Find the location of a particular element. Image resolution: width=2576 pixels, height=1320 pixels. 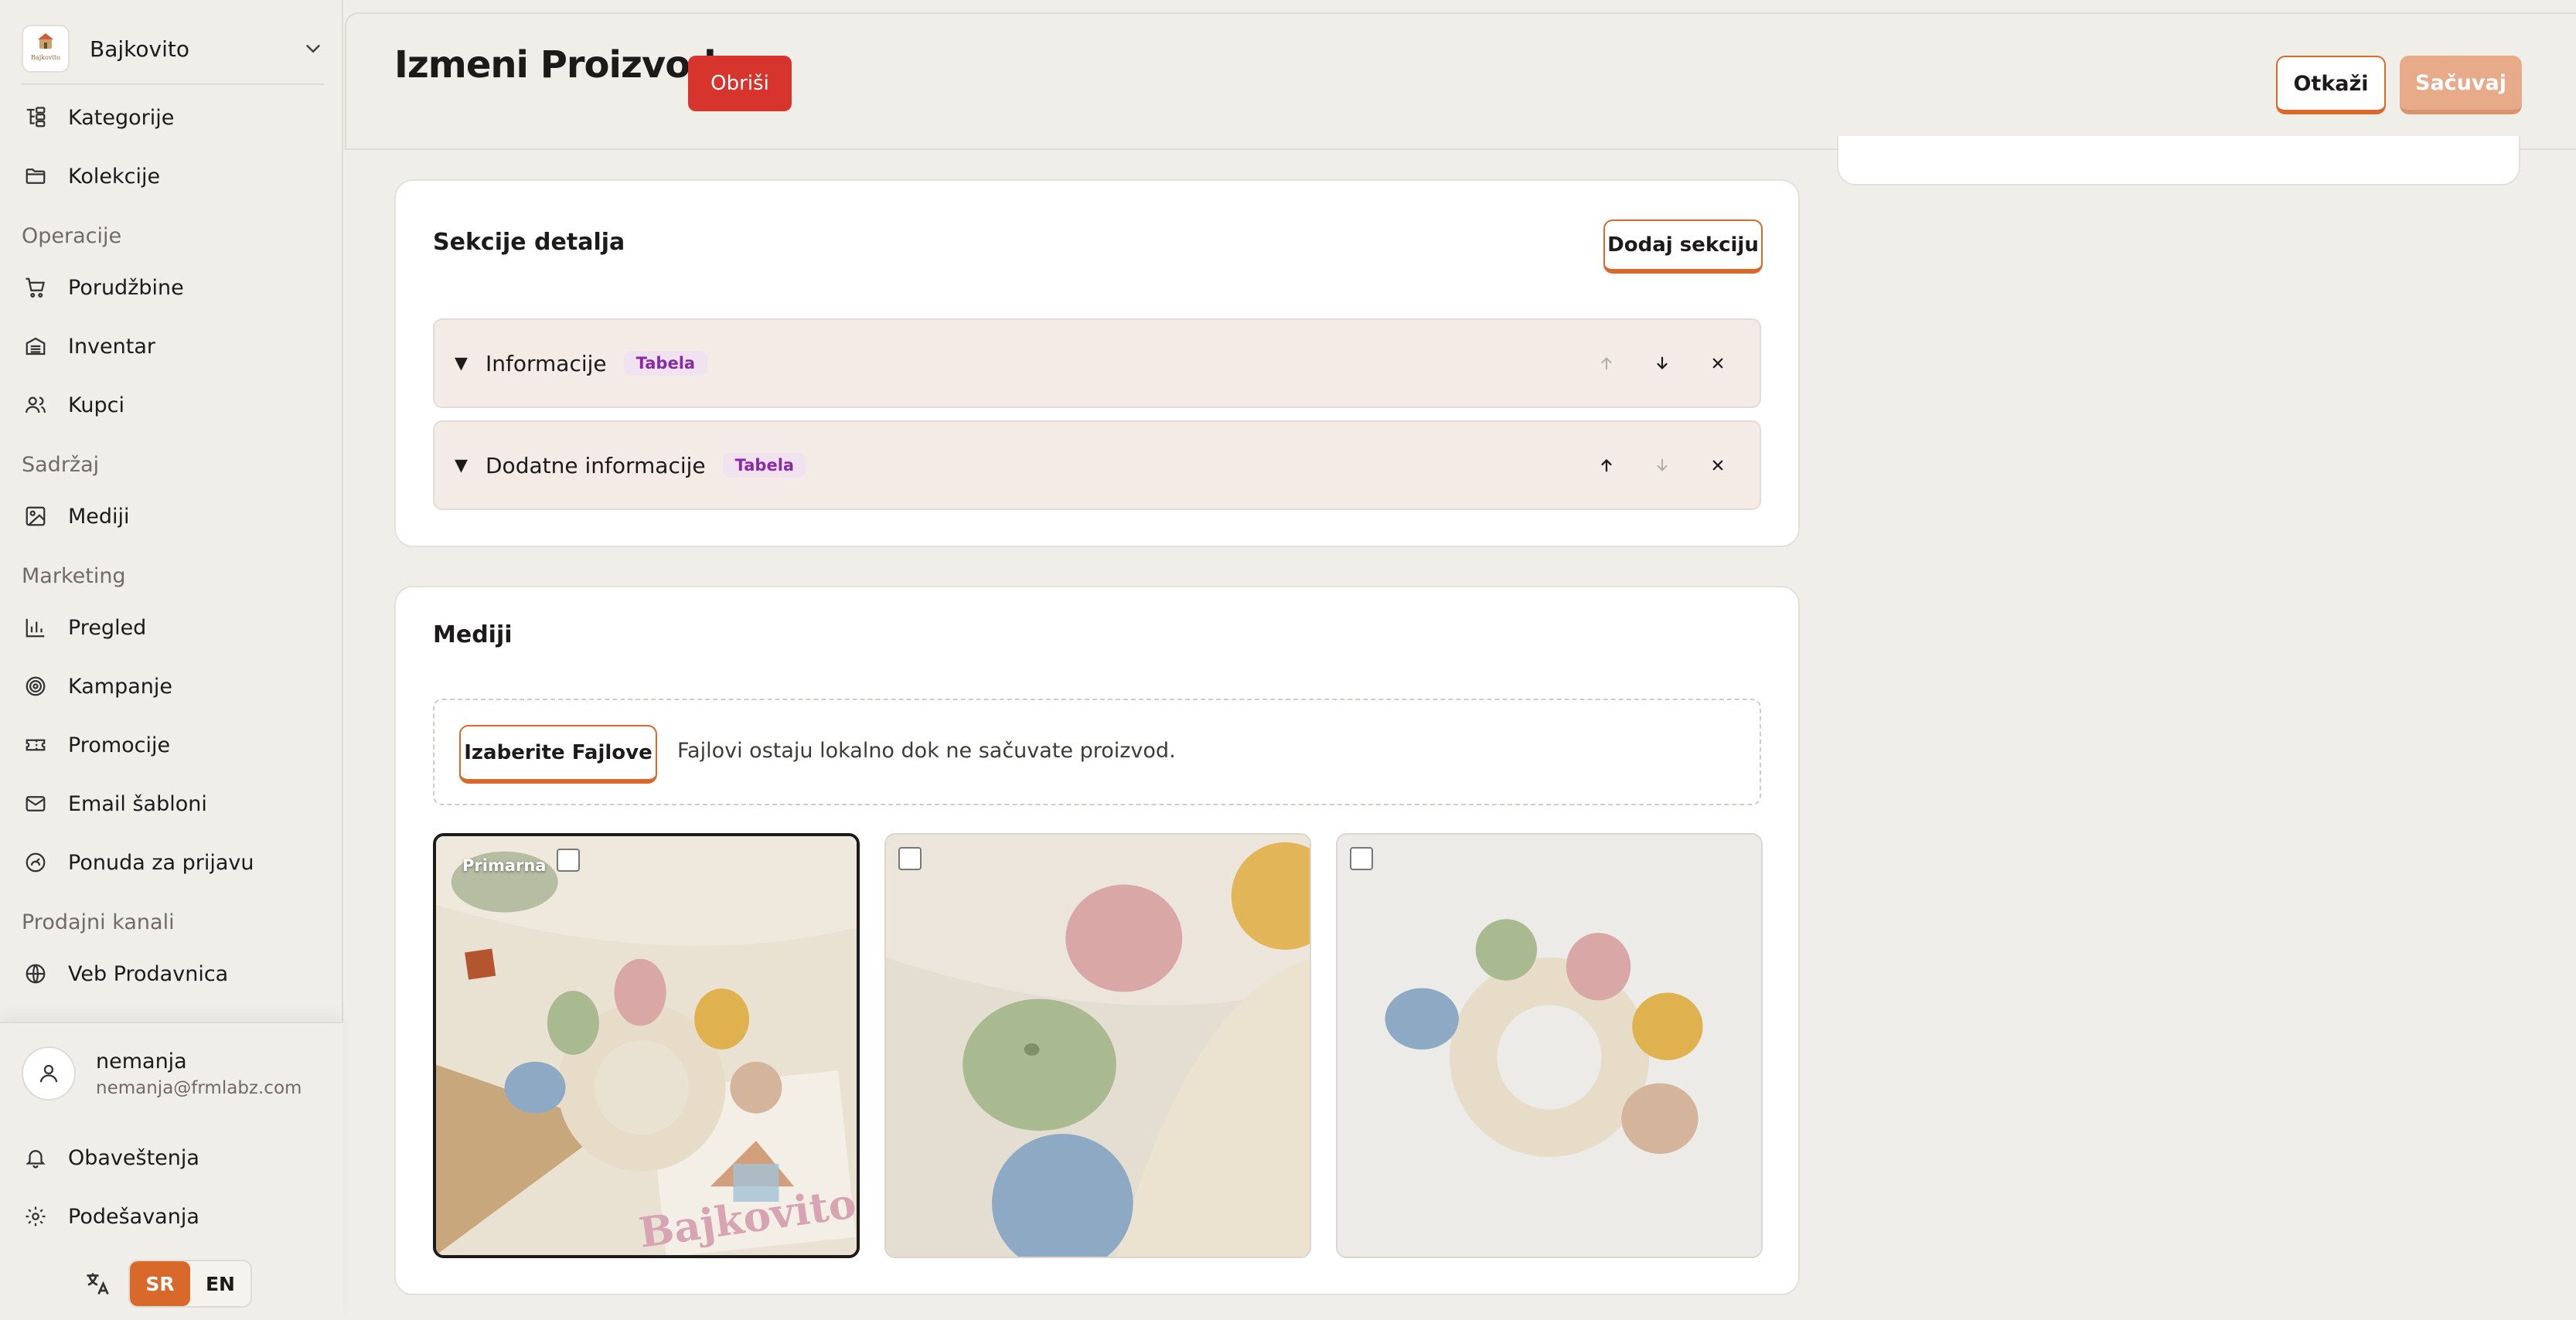

nav-item-settings: Podešavanja is located at coordinates (173, 1216).